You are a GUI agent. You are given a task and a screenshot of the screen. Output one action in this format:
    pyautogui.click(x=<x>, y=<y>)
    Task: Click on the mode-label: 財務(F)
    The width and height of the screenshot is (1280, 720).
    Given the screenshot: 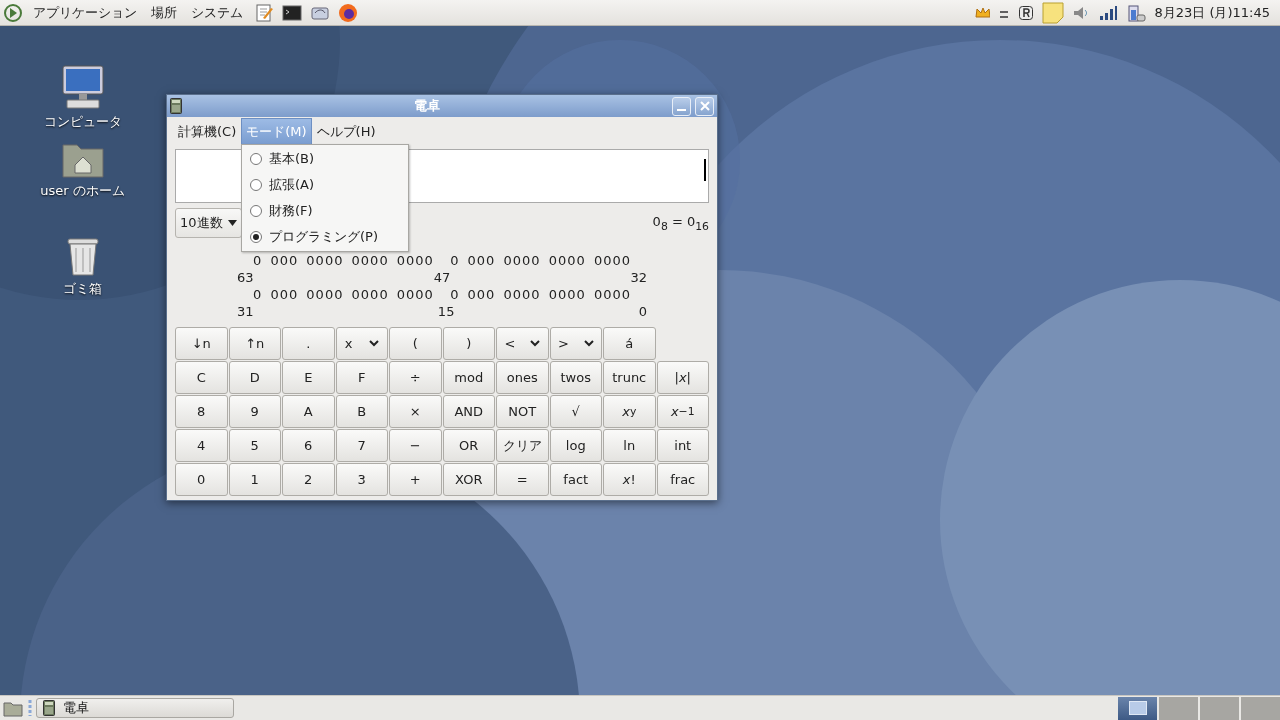 What is the action you would take?
    pyautogui.click(x=291, y=211)
    